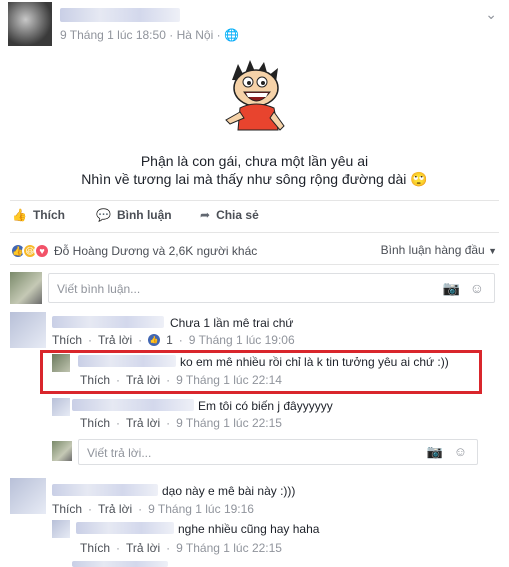 This screenshot has width=509, height=567. What do you see at coordinates (265, 406) in the screenshot?
I see `reply-text: Em tôi có biến j đâyyyyyy` at bounding box center [265, 406].